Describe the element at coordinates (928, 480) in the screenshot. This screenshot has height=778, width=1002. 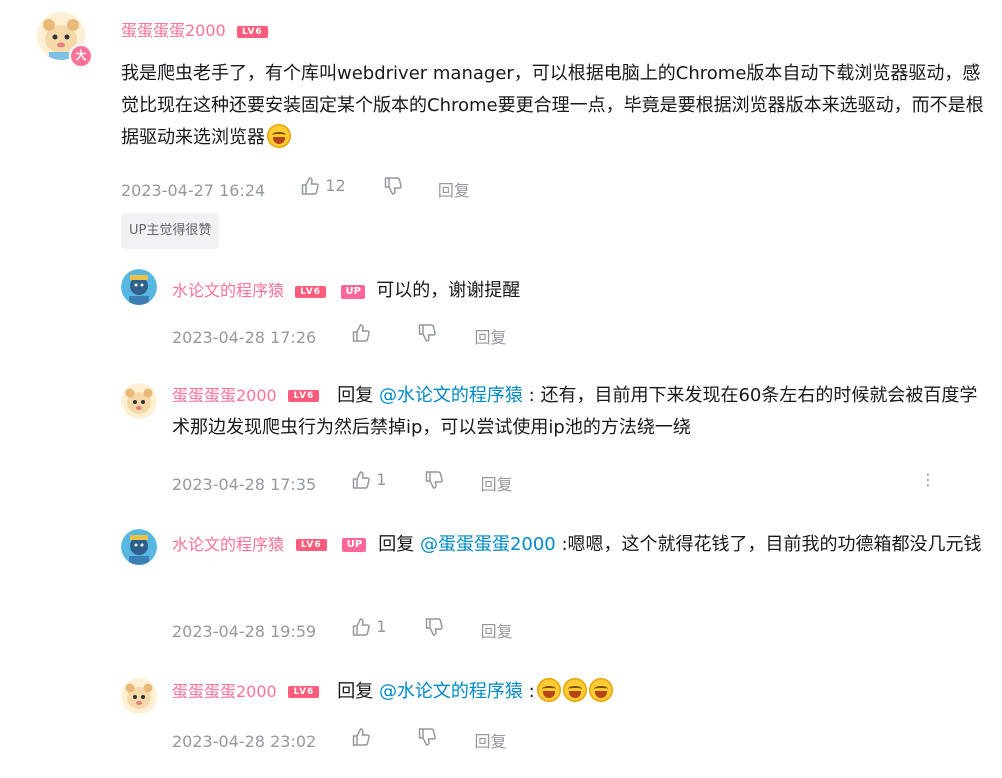
I see `more-options-icon: ⋮` at that location.